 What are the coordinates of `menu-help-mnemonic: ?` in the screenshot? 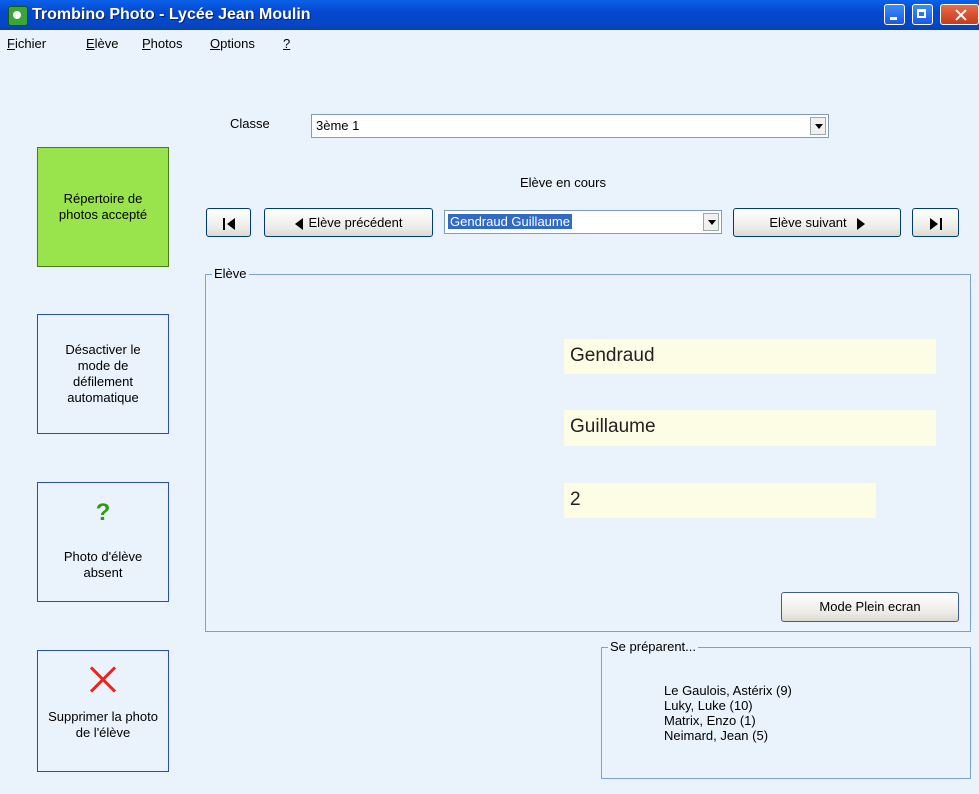 It's located at (287, 43).